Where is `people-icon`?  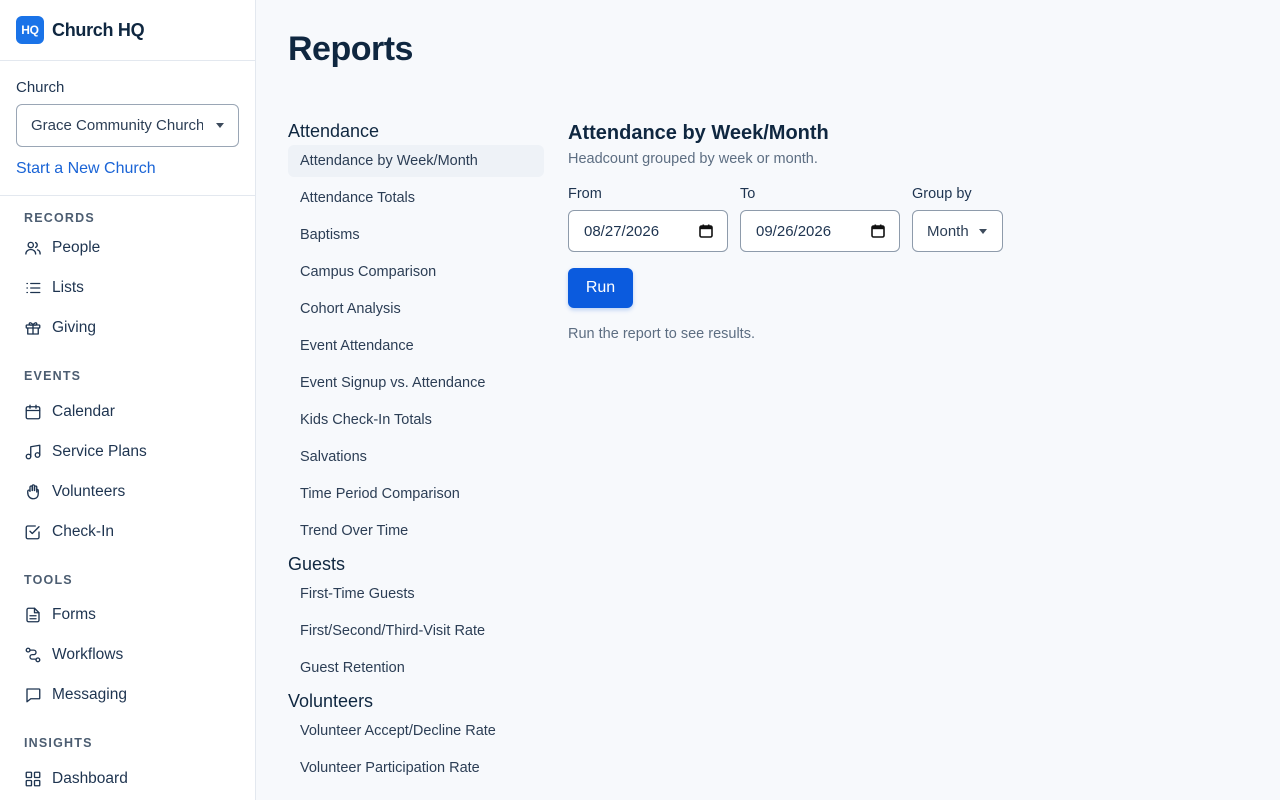
people-icon is located at coordinates (33, 248).